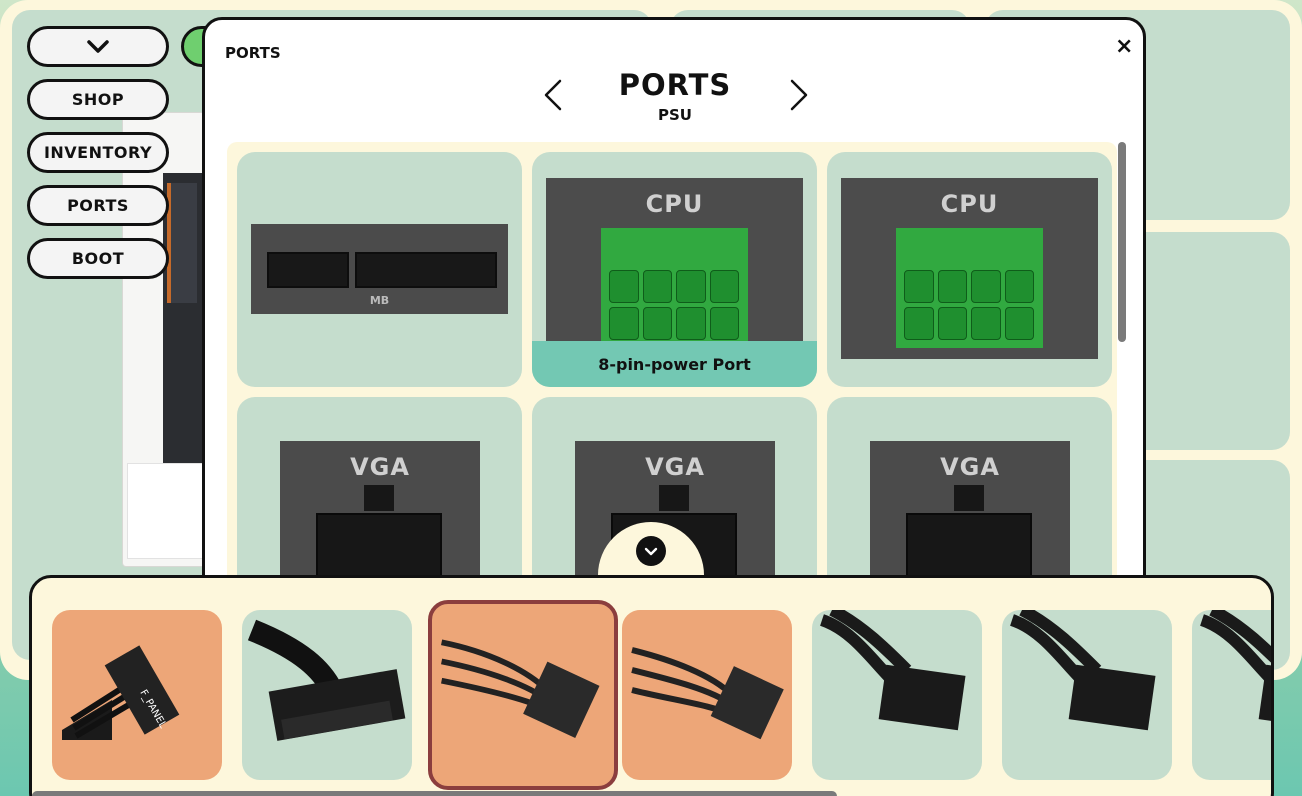 This screenshot has width=1302, height=796. Describe the element at coordinates (253, 53) in the screenshot. I see `modal-label: PORTS` at that location.